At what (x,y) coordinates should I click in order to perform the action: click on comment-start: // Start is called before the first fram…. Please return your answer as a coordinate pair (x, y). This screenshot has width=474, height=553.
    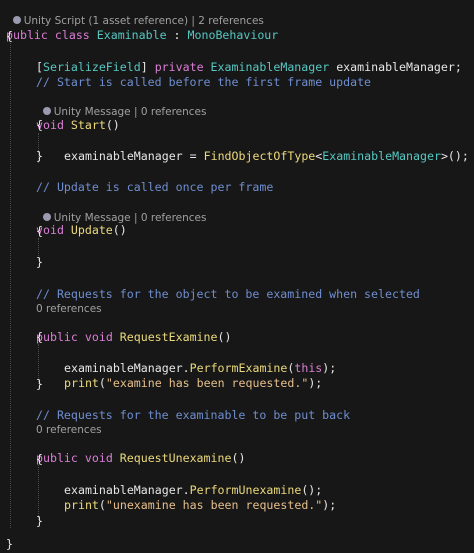
    Looking at the image, I should click on (255, 82).